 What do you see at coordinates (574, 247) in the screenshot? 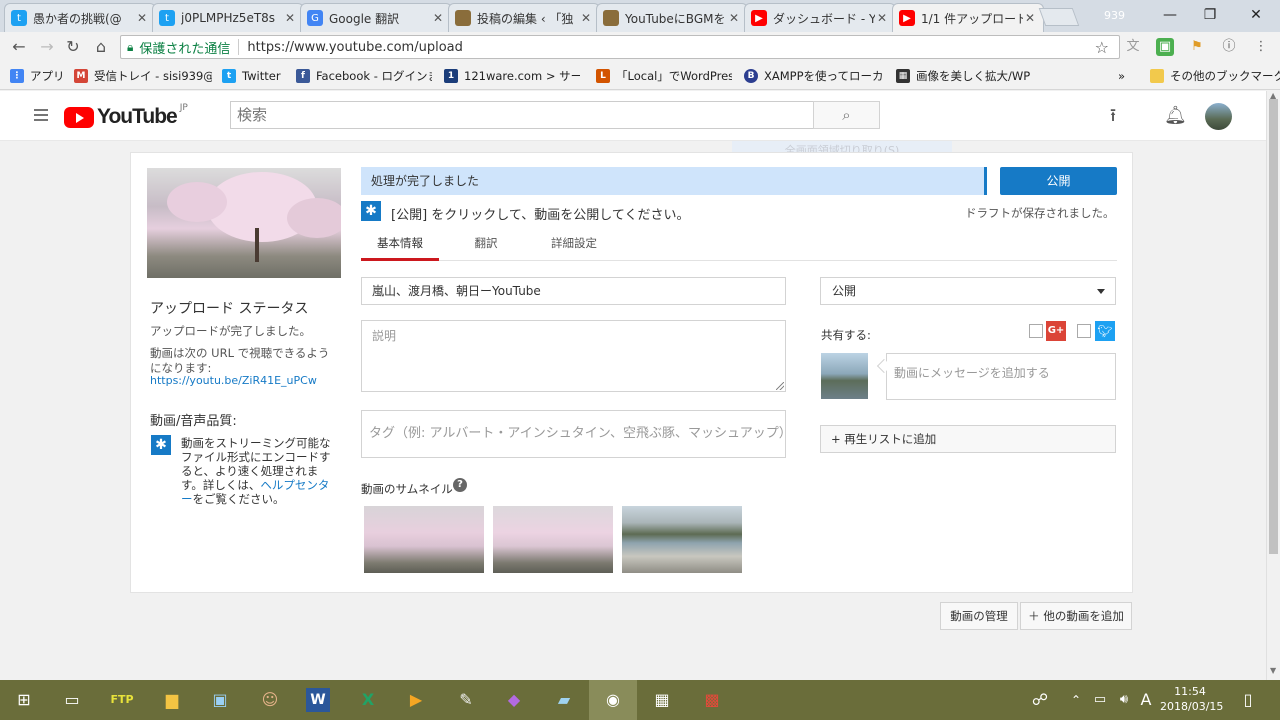
I see `tab-advanced: 詳細設定` at bounding box center [574, 247].